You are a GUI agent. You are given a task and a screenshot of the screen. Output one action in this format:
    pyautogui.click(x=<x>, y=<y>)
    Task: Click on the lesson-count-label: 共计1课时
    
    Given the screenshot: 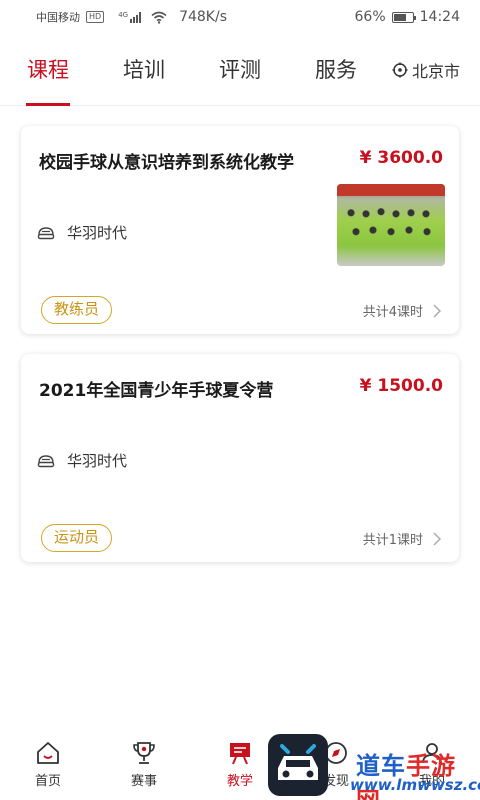 What is the action you would take?
    pyautogui.click(x=392, y=540)
    